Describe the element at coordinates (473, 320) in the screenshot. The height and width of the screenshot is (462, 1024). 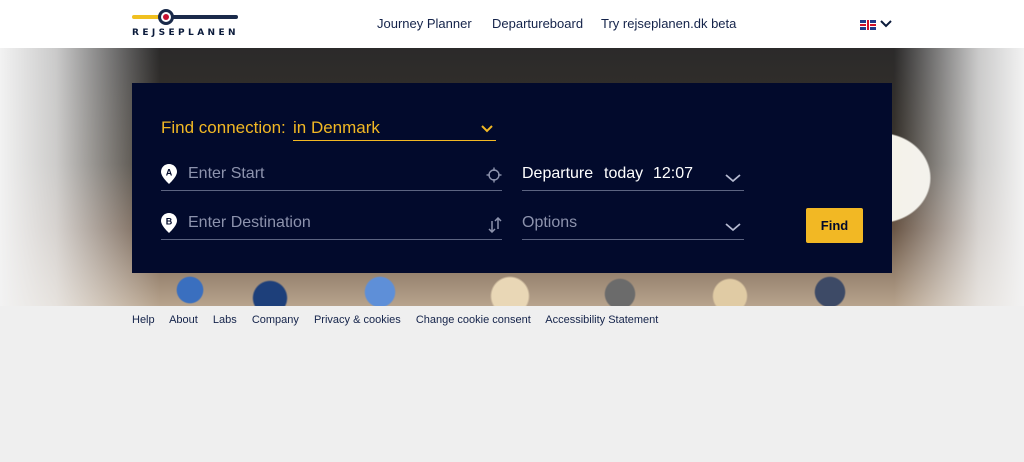
I see `footer-link-cookie-consent: Change cookie consent` at that location.